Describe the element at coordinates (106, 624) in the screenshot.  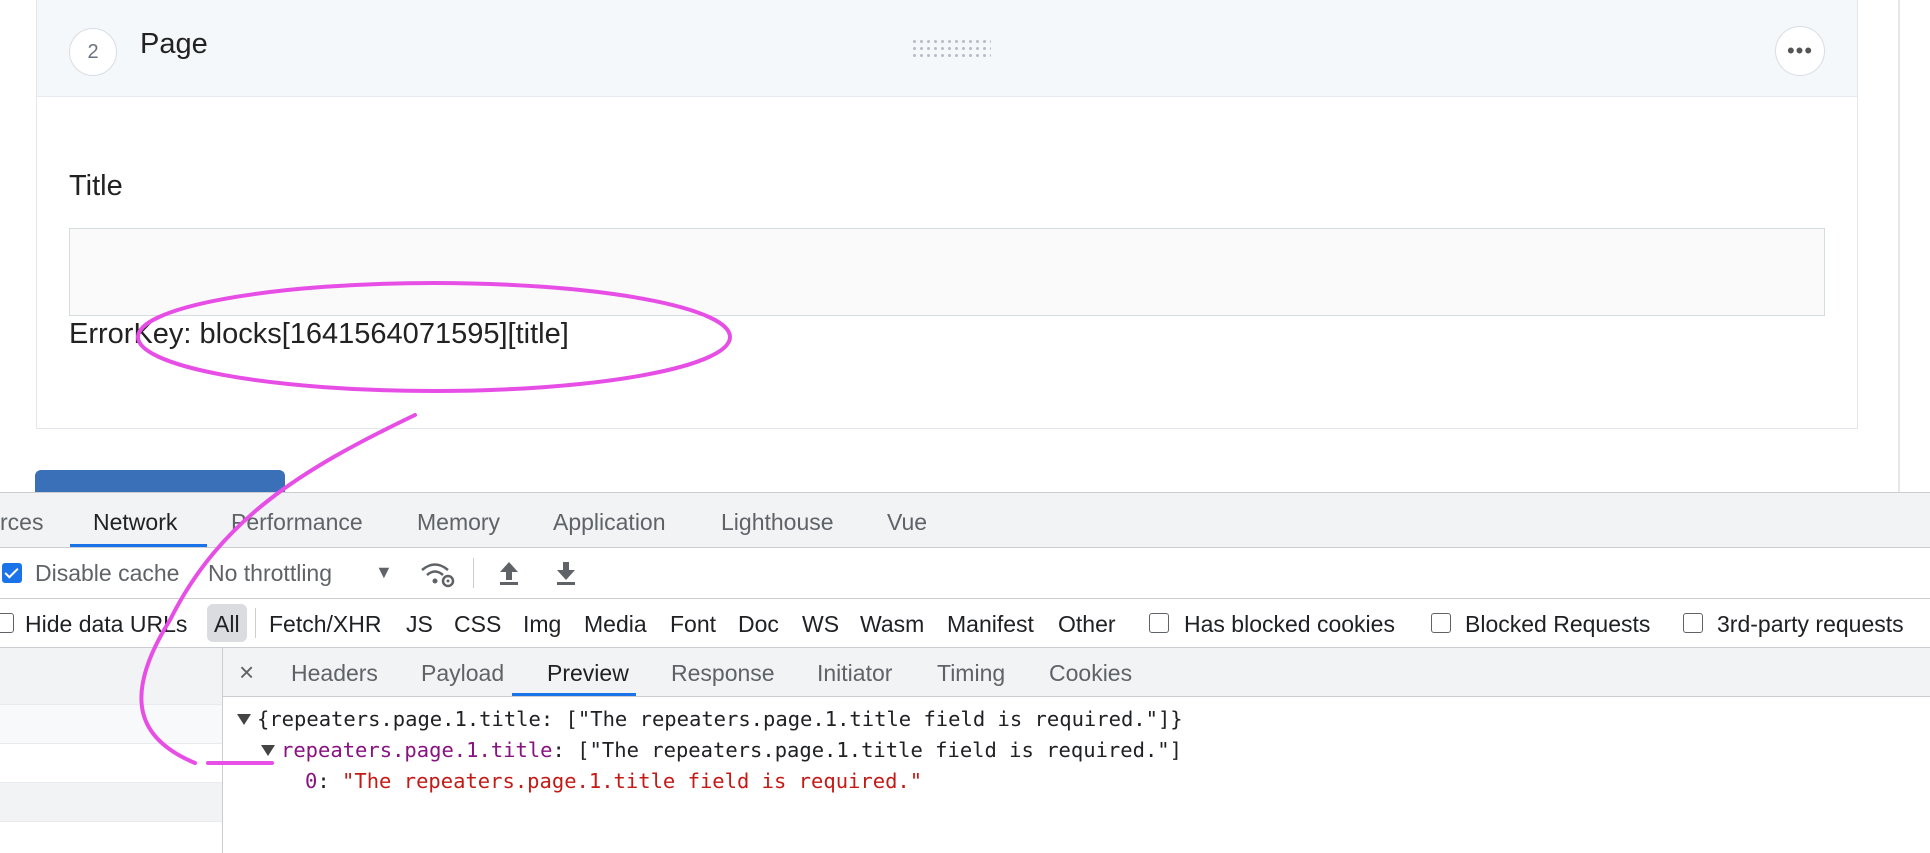
I see `hide-data-urls-label: Hide data URLs` at that location.